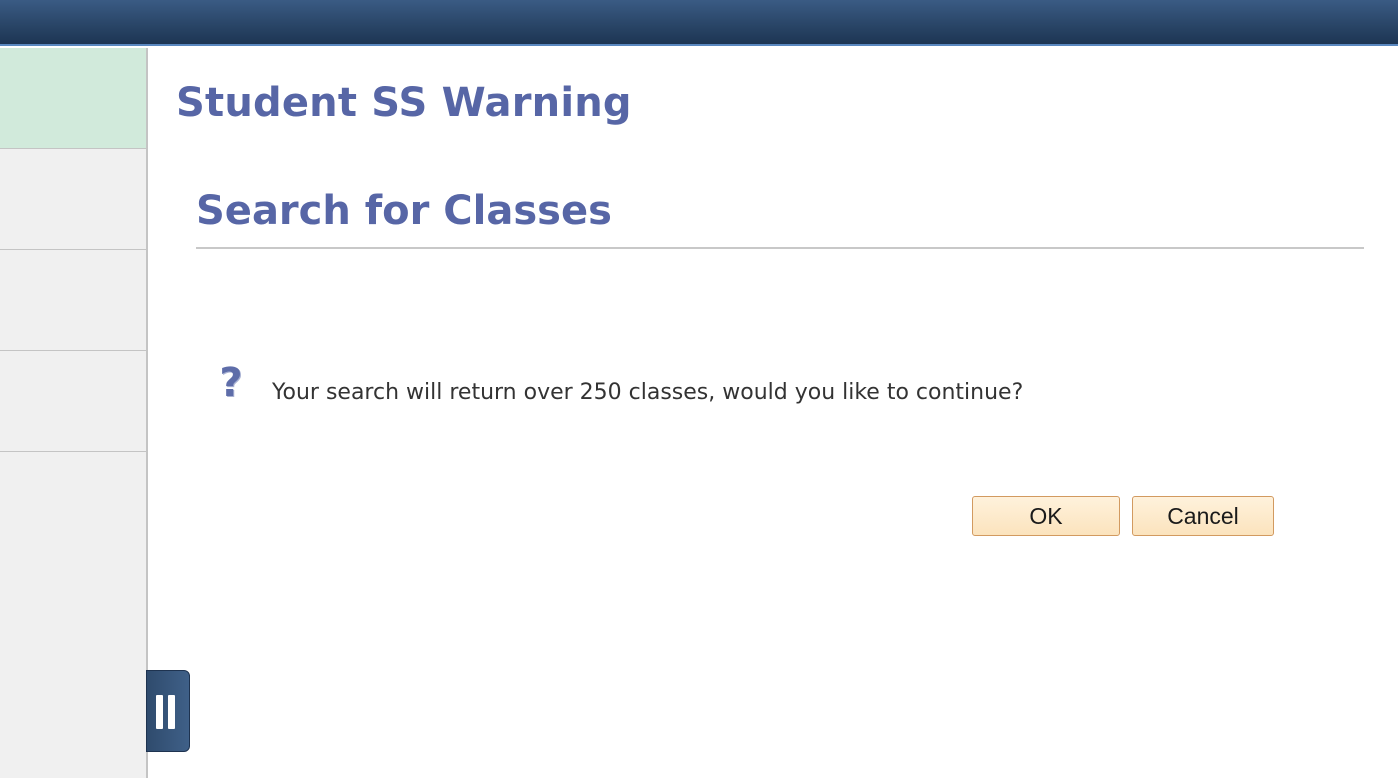 The width and height of the screenshot is (1398, 778). What do you see at coordinates (1046, 516) in the screenshot?
I see `ok-button: OK` at bounding box center [1046, 516].